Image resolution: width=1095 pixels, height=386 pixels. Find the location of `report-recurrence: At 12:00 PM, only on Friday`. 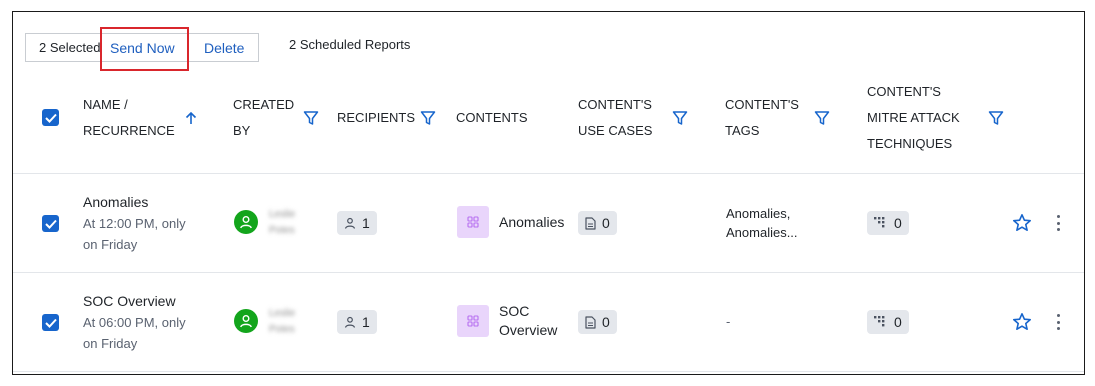

report-recurrence: At 12:00 PM, only on Friday is located at coordinates (134, 234).